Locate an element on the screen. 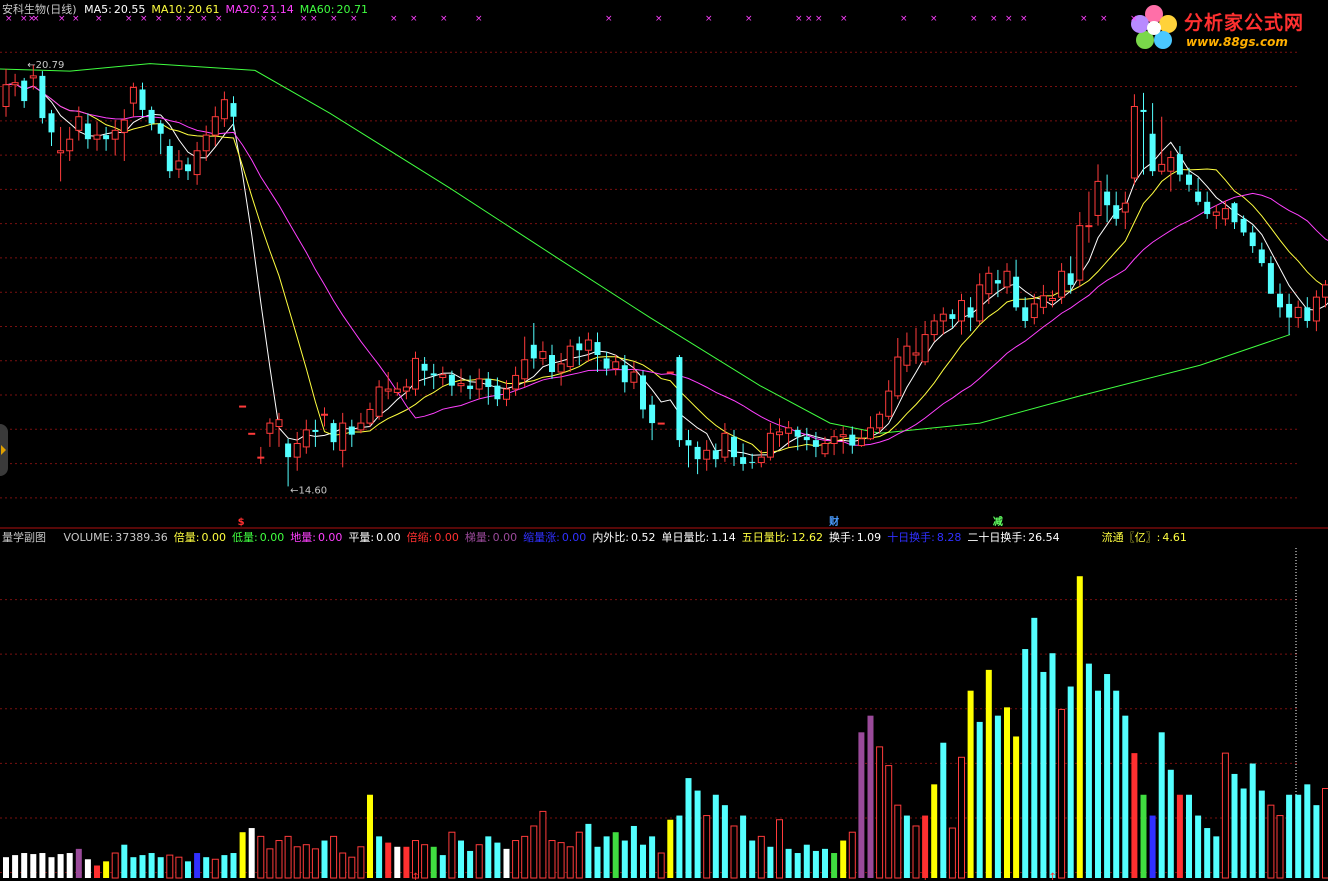 The height and width of the screenshot is (881, 1328). indicator-label: 地量: is located at coordinates (303, 537).